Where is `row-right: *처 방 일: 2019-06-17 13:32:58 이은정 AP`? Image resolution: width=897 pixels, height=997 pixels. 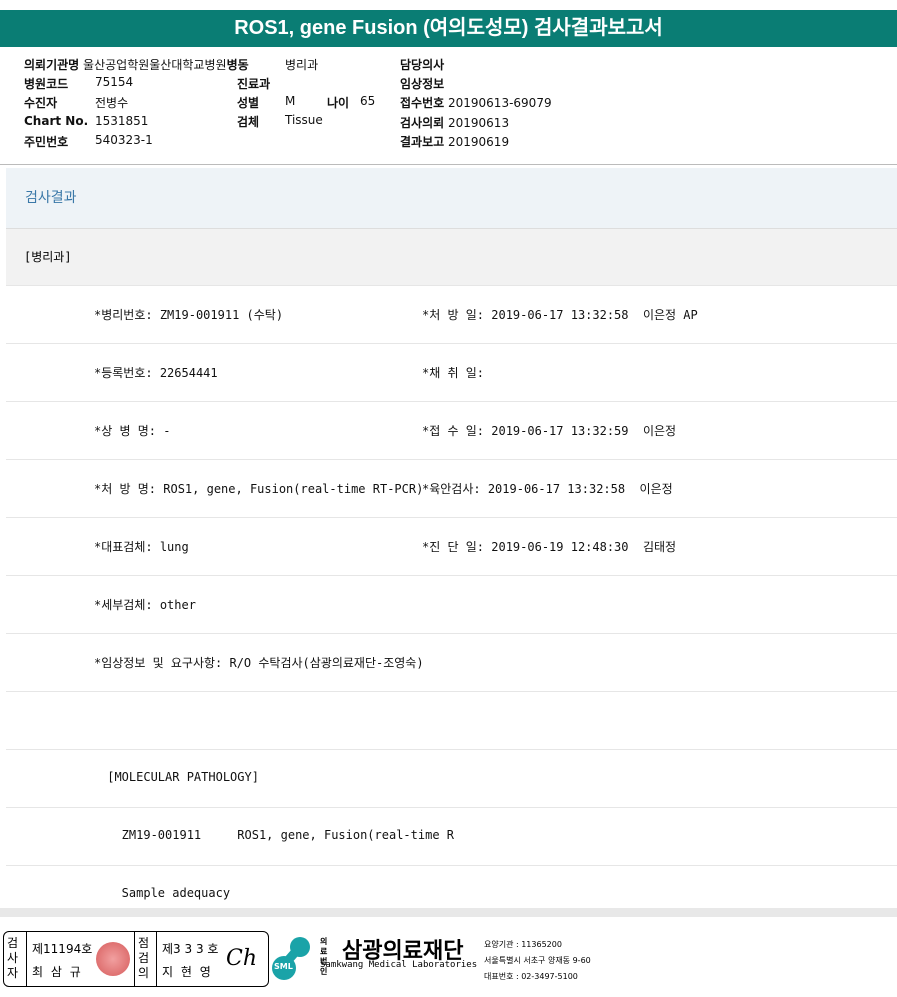 row-right: *처 방 일: 2019-06-17 13:32:58 이은정 AP is located at coordinates (560, 315).